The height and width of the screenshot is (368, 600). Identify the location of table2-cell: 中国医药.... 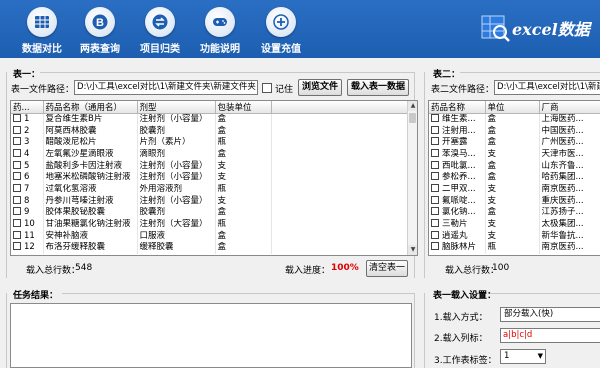
(569, 131).